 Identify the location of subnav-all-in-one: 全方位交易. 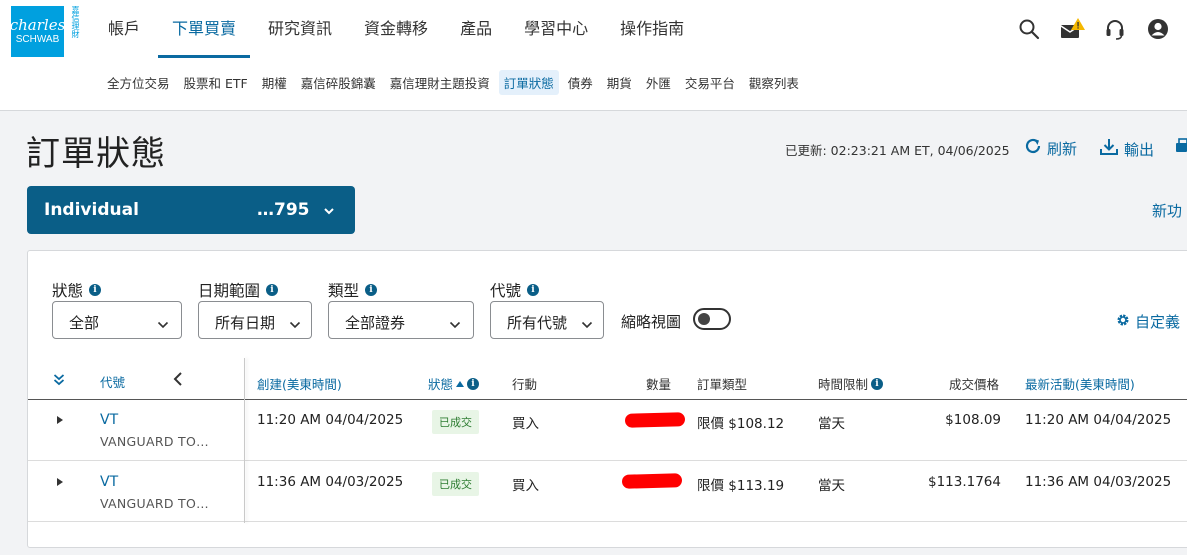
(138, 82).